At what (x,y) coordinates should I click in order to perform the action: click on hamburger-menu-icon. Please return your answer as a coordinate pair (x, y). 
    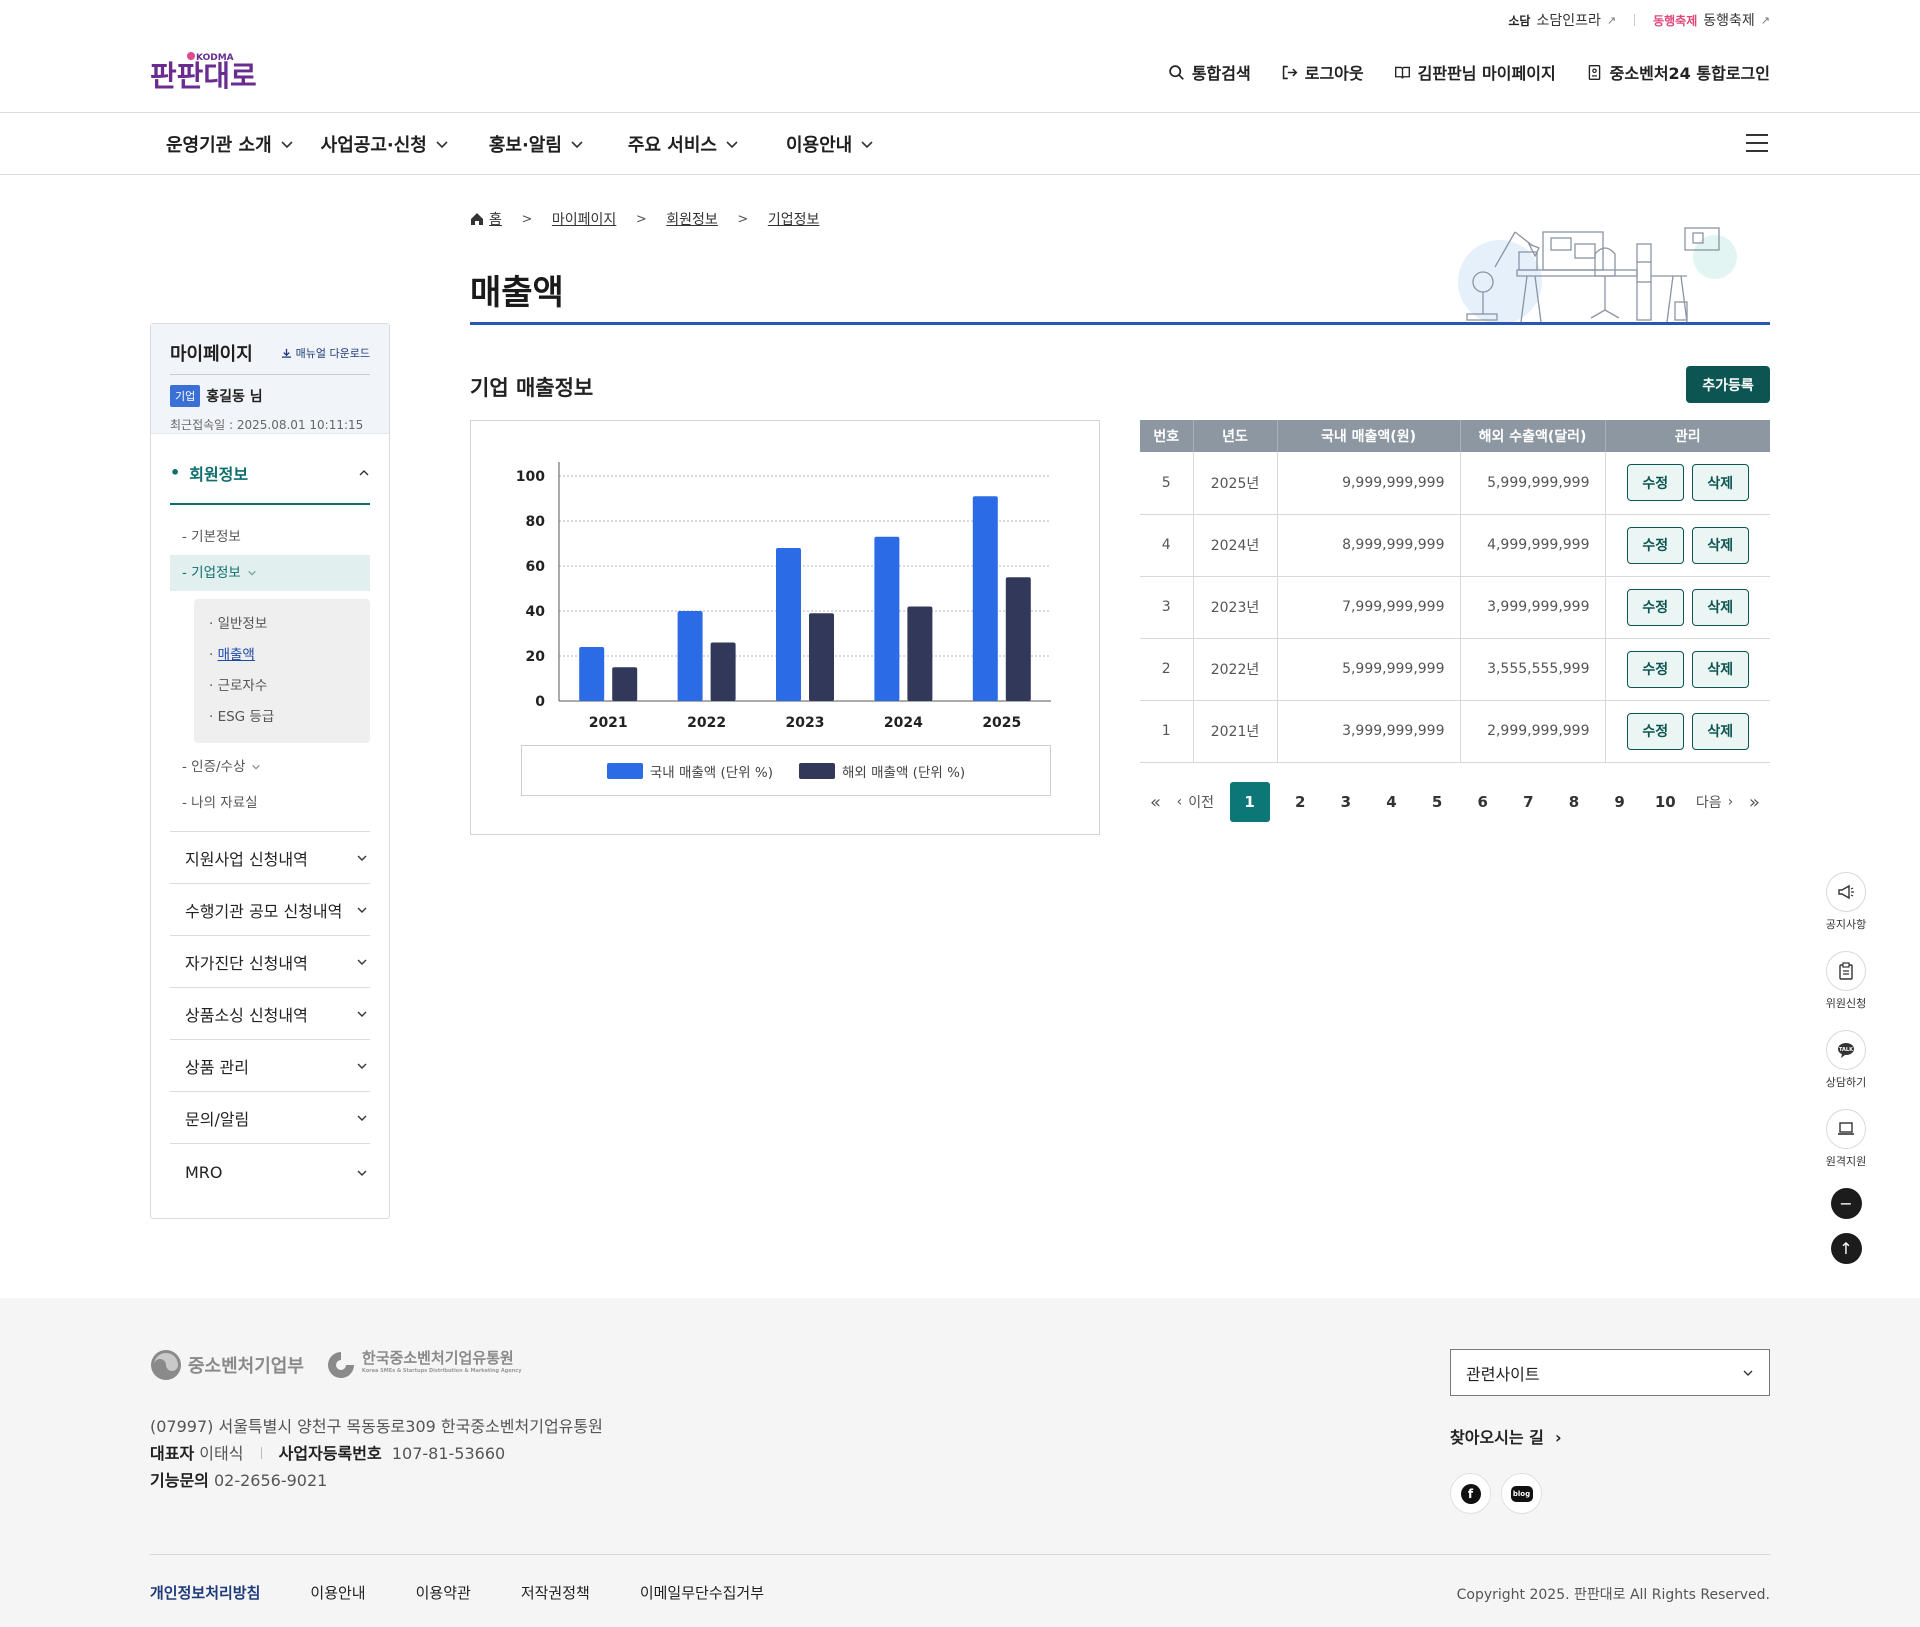
    Looking at the image, I should click on (1757, 143).